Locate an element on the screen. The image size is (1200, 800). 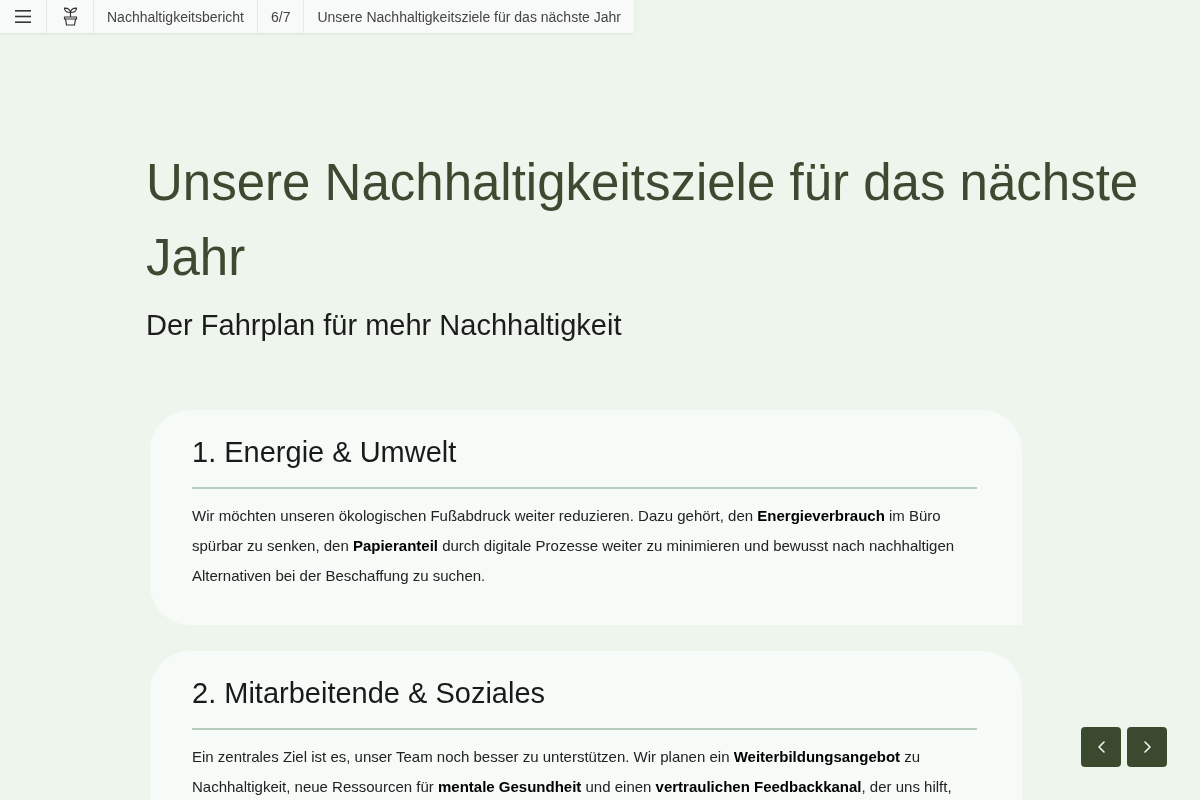
home-button is located at coordinates (70, 16).